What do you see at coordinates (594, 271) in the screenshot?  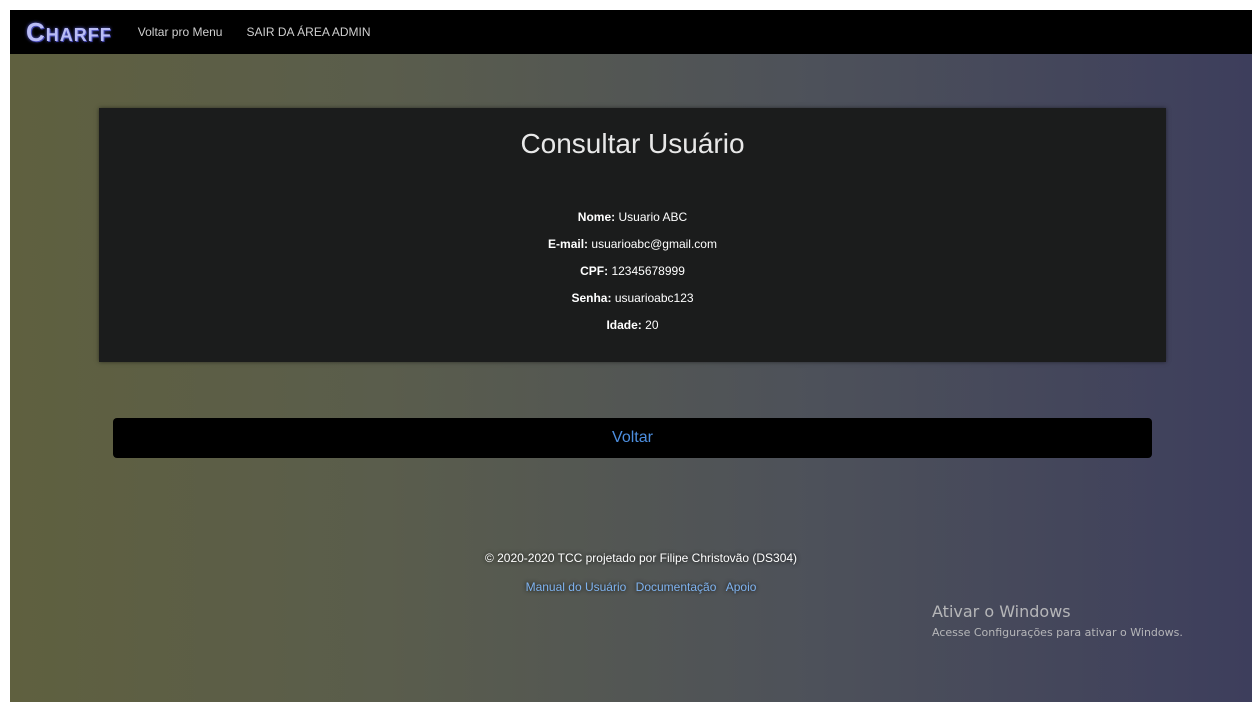 I see `field-label: CPF:` at bounding box center [594, 271].